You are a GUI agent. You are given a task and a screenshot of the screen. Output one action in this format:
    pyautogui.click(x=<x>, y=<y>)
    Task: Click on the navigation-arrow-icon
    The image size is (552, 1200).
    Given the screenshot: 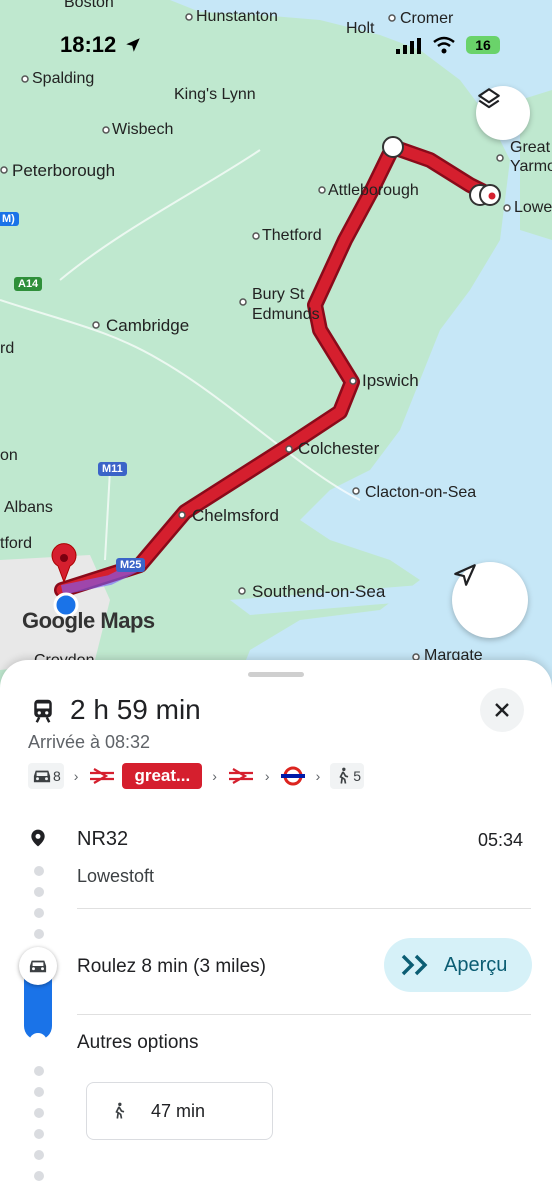 What is the action you would take?
    pyautogui.click(x=465, y=575)
    